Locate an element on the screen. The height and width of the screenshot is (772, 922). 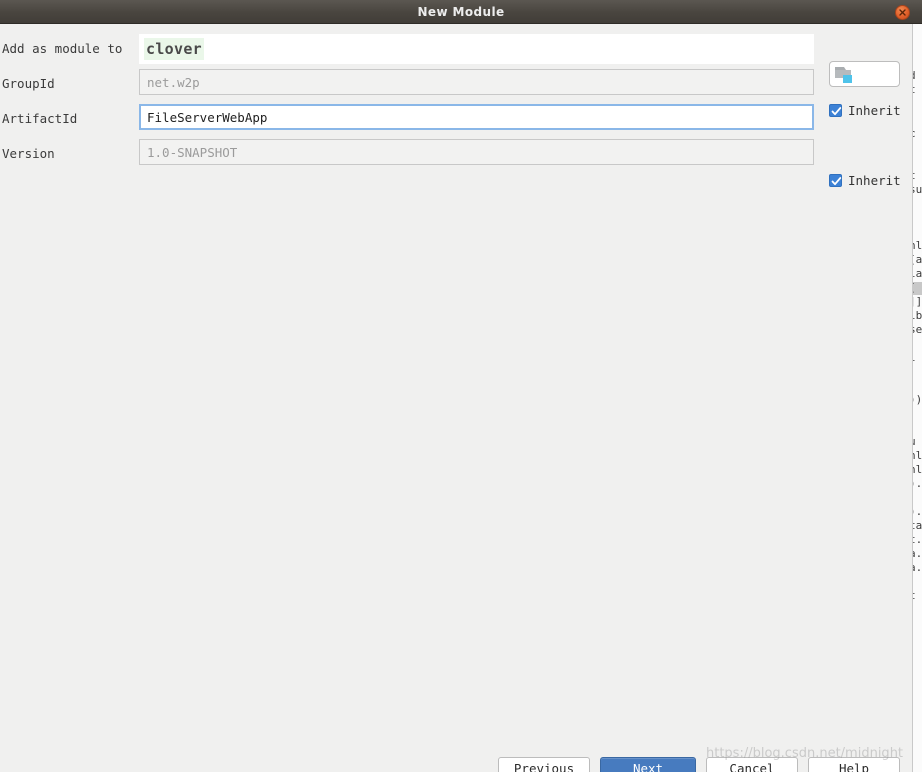
title-bar: New Module is located at coordinates (461, 12).